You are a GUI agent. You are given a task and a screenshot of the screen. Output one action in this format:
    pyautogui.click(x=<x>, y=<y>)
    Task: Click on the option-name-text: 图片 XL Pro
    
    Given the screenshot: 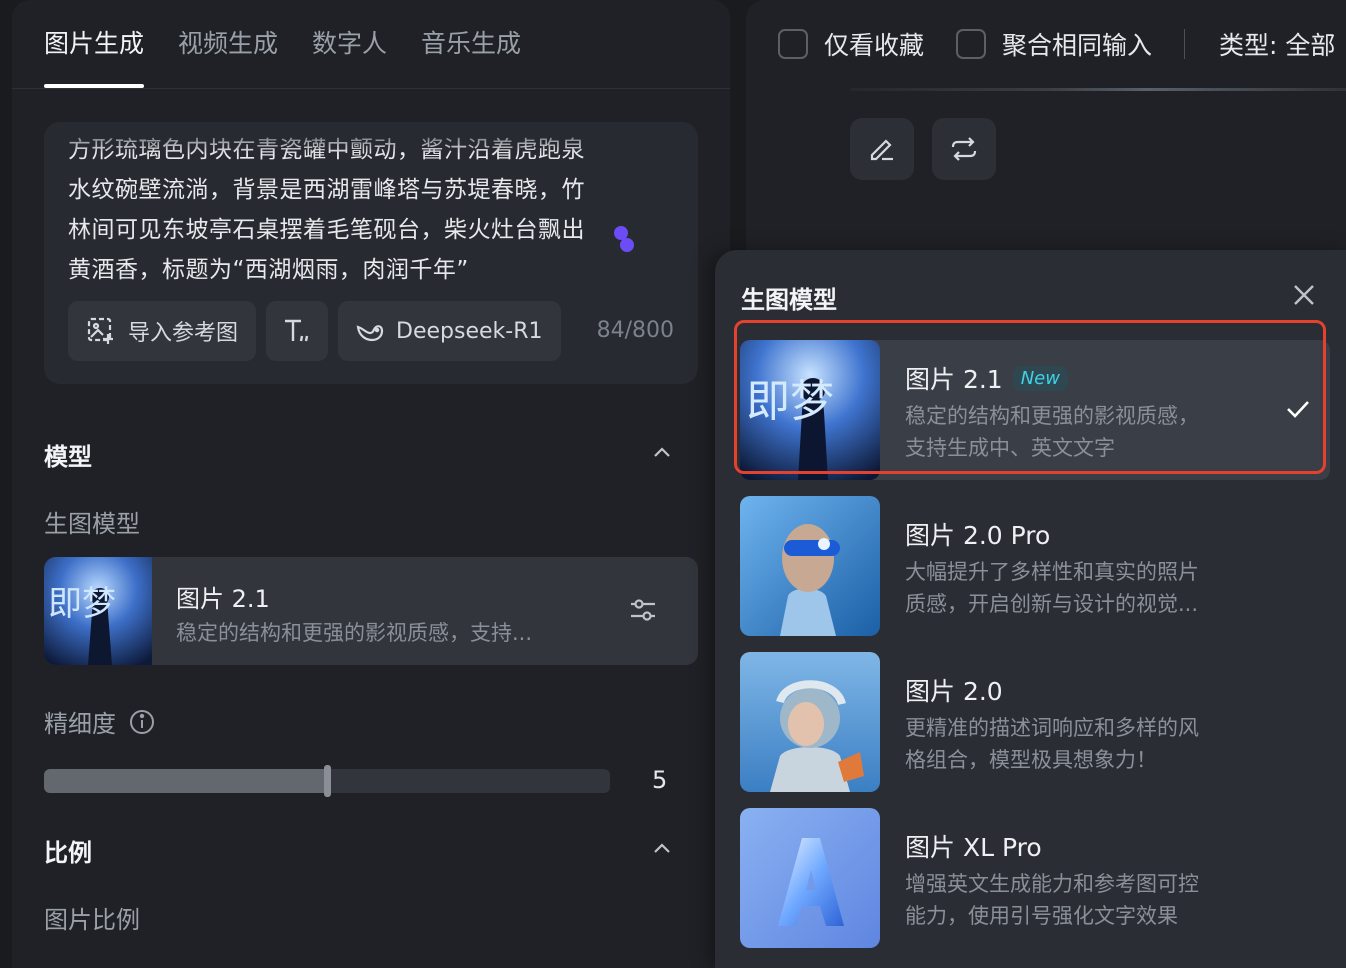 What is the action you would take?
    pyautogui.click(x=973, y=847)
    